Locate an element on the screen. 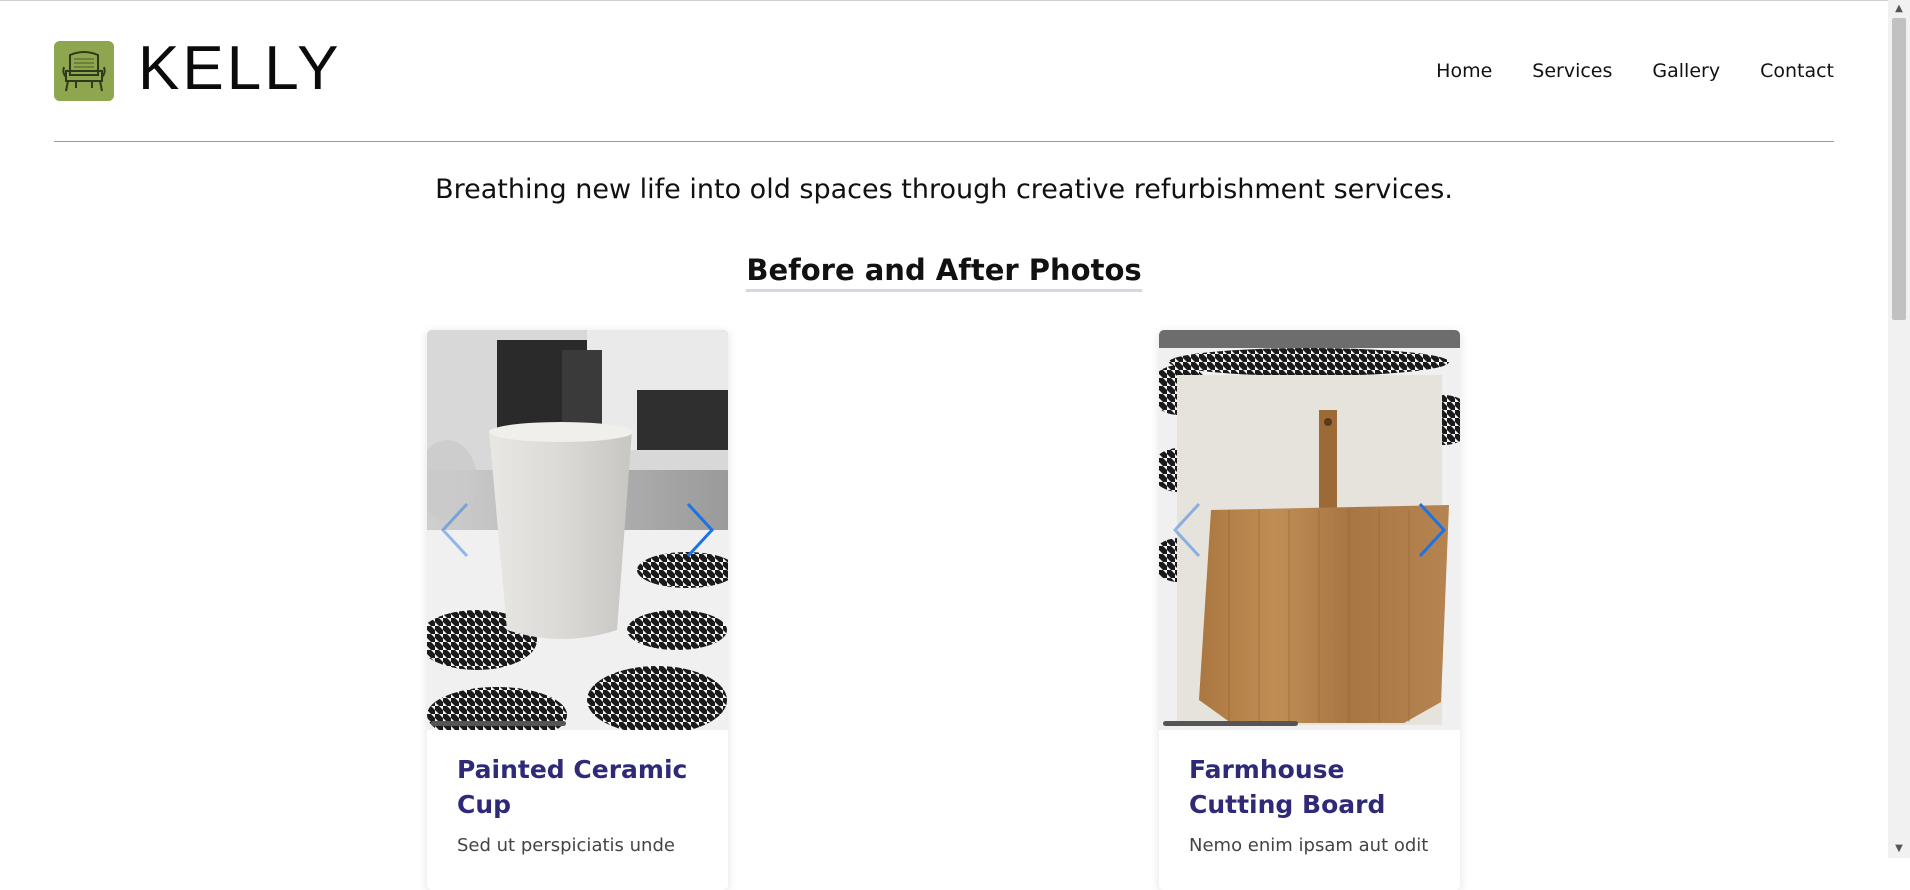 The width and height of the screenshot is (1910, 890). brand-name: KELLY is located at coordinates (239, 69).